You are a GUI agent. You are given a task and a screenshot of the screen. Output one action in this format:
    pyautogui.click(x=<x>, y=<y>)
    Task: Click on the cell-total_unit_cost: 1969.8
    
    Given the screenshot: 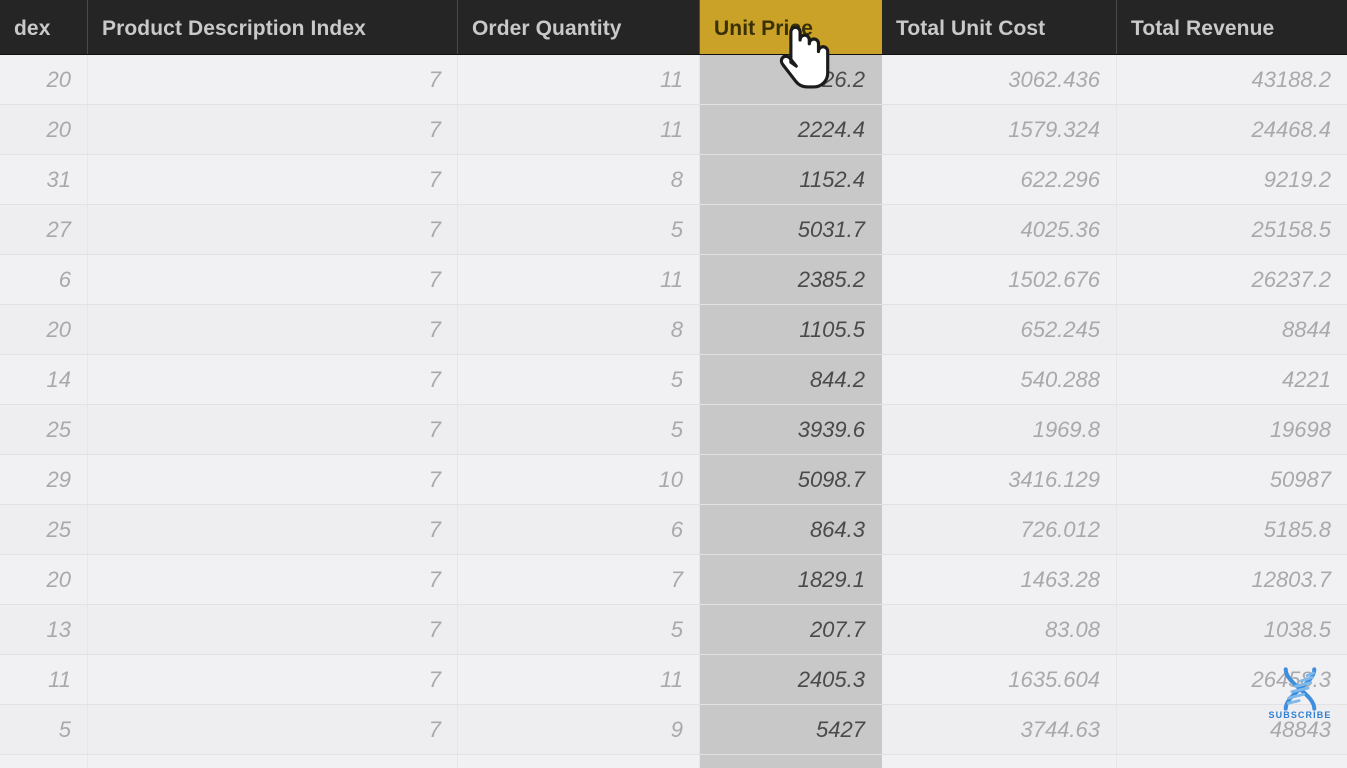 What is the action you would take?
    pyautogui.click(x=999, y=429)
    